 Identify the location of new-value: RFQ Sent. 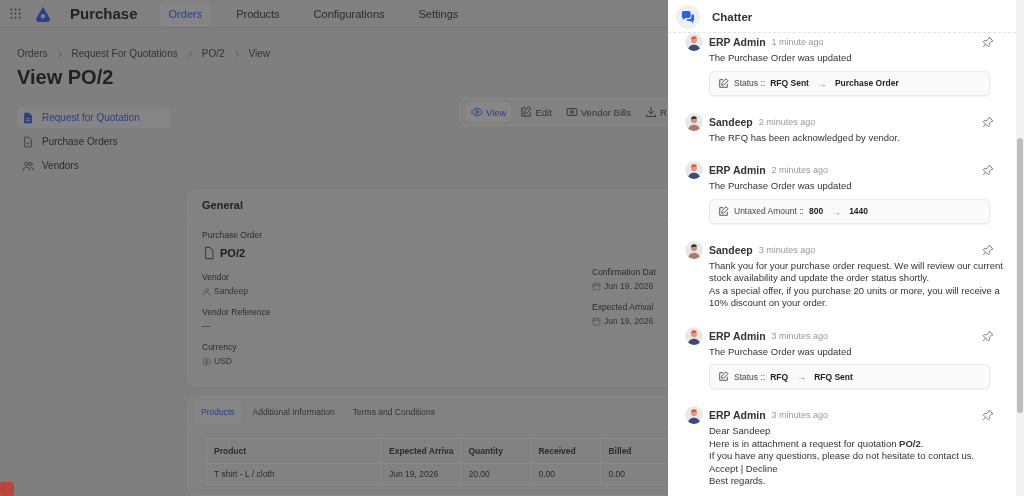
(833, 376).